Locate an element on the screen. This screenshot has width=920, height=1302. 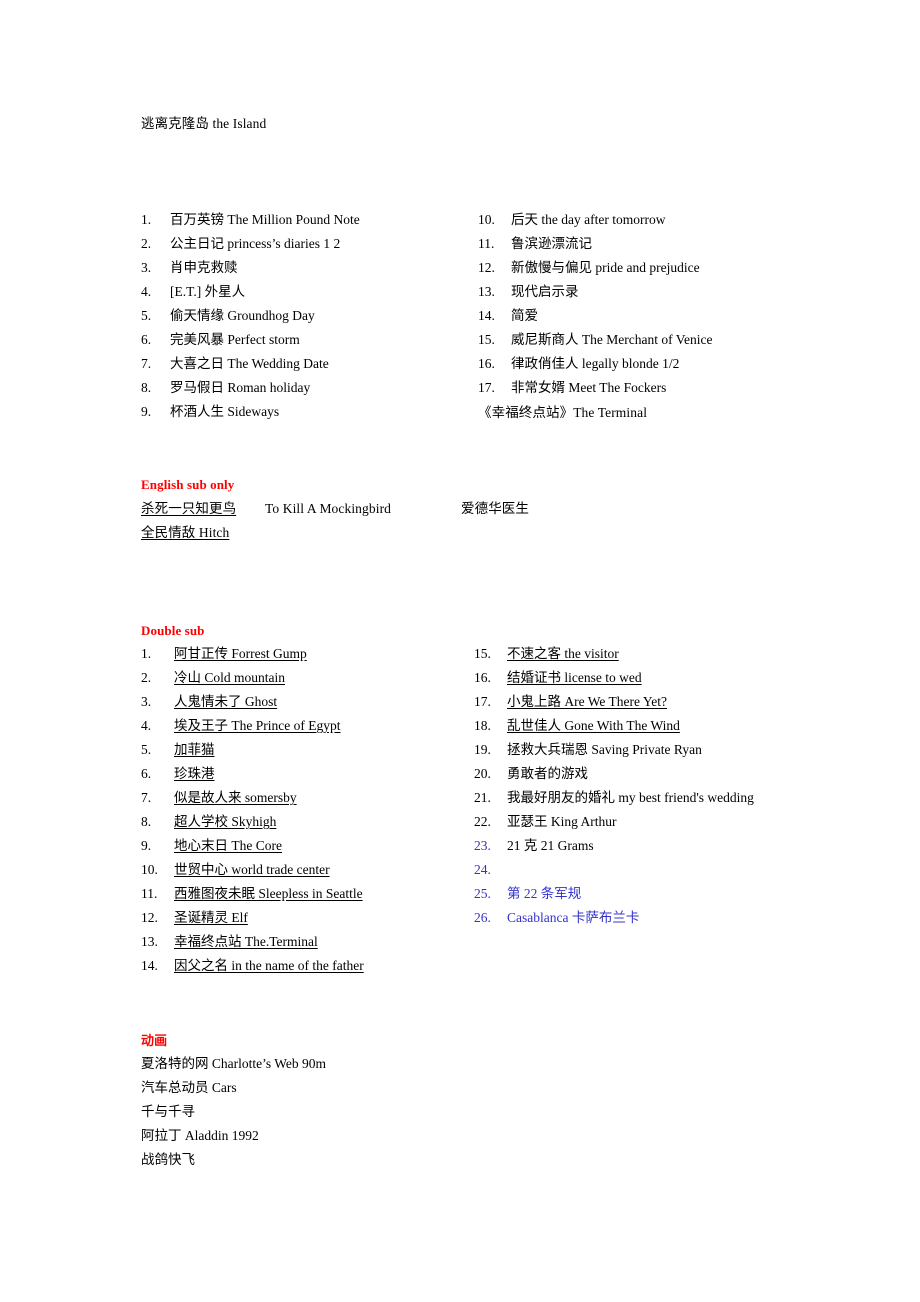
list-item: 2. 公主日记 princess’s diaries 1 2 is located at coordinates (240, 244).